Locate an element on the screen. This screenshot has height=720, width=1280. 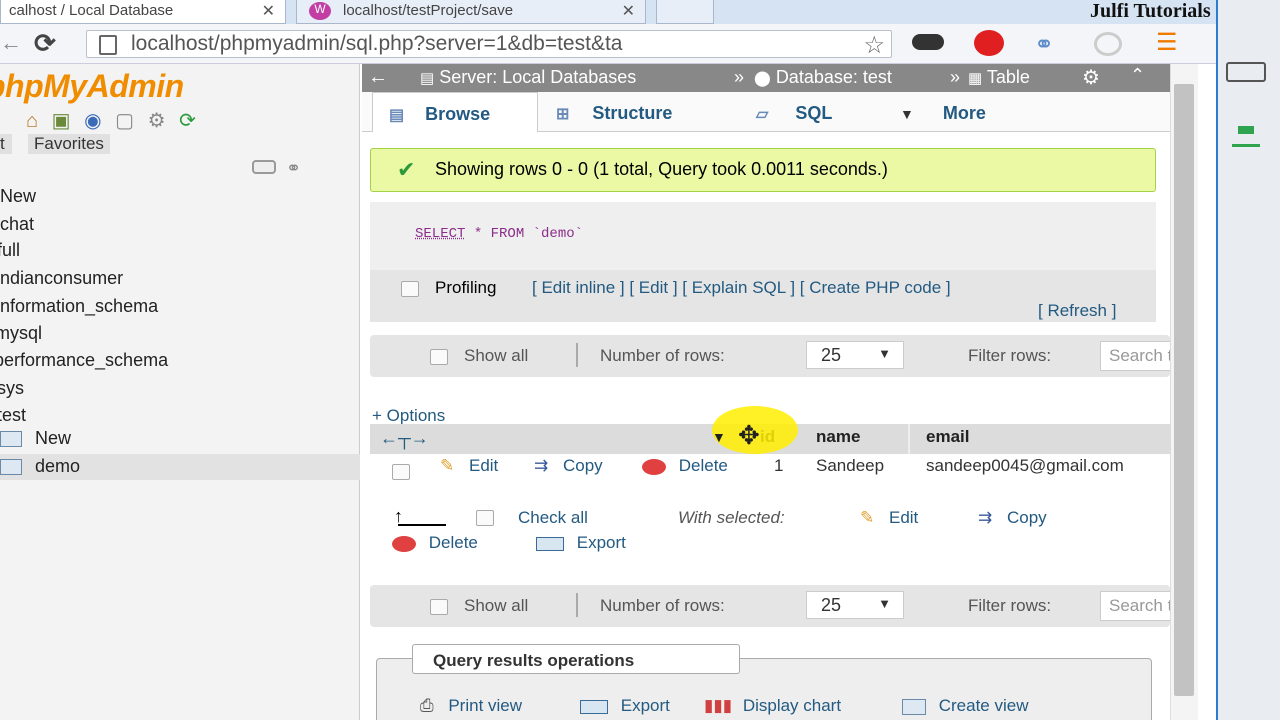
show-all-label: Show all is located at coordinates (496, 355).